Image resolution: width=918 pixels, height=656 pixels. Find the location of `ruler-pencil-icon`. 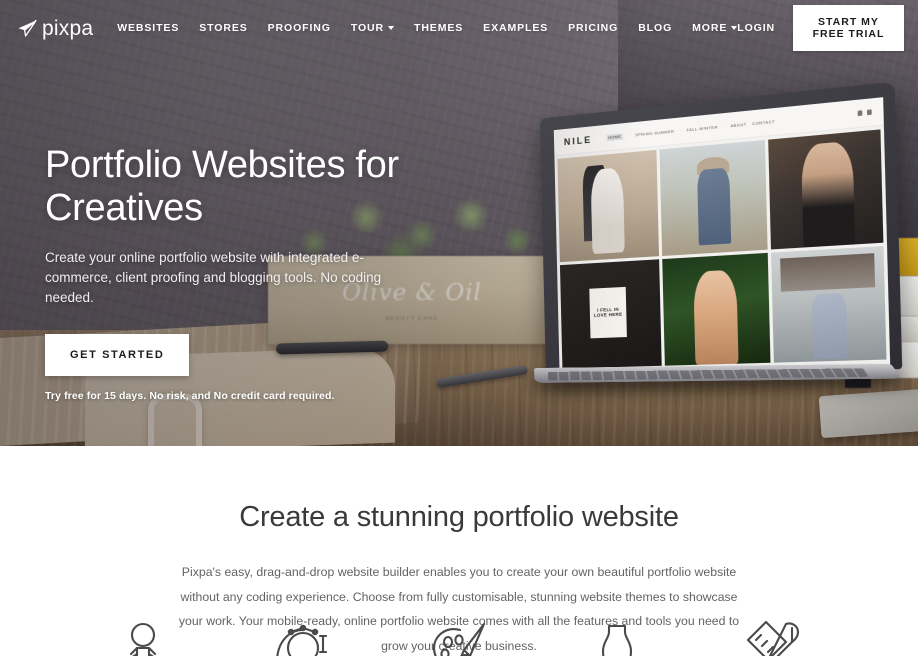

ruler-pencil-icon is located at coordinates (775, 637).